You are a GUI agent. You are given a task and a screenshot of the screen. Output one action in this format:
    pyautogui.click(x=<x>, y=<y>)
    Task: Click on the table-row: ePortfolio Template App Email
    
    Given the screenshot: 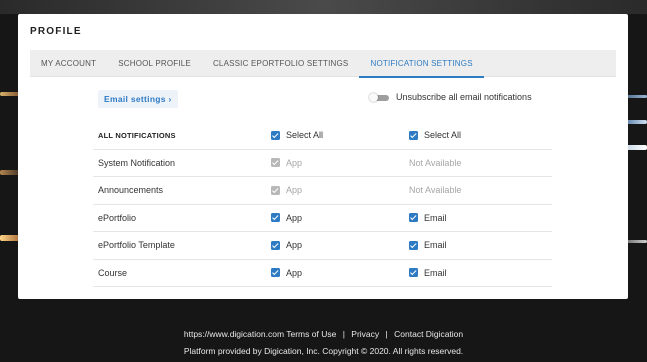 What is the action you would take?
    pyautogui.click(x=322, y=246)
    